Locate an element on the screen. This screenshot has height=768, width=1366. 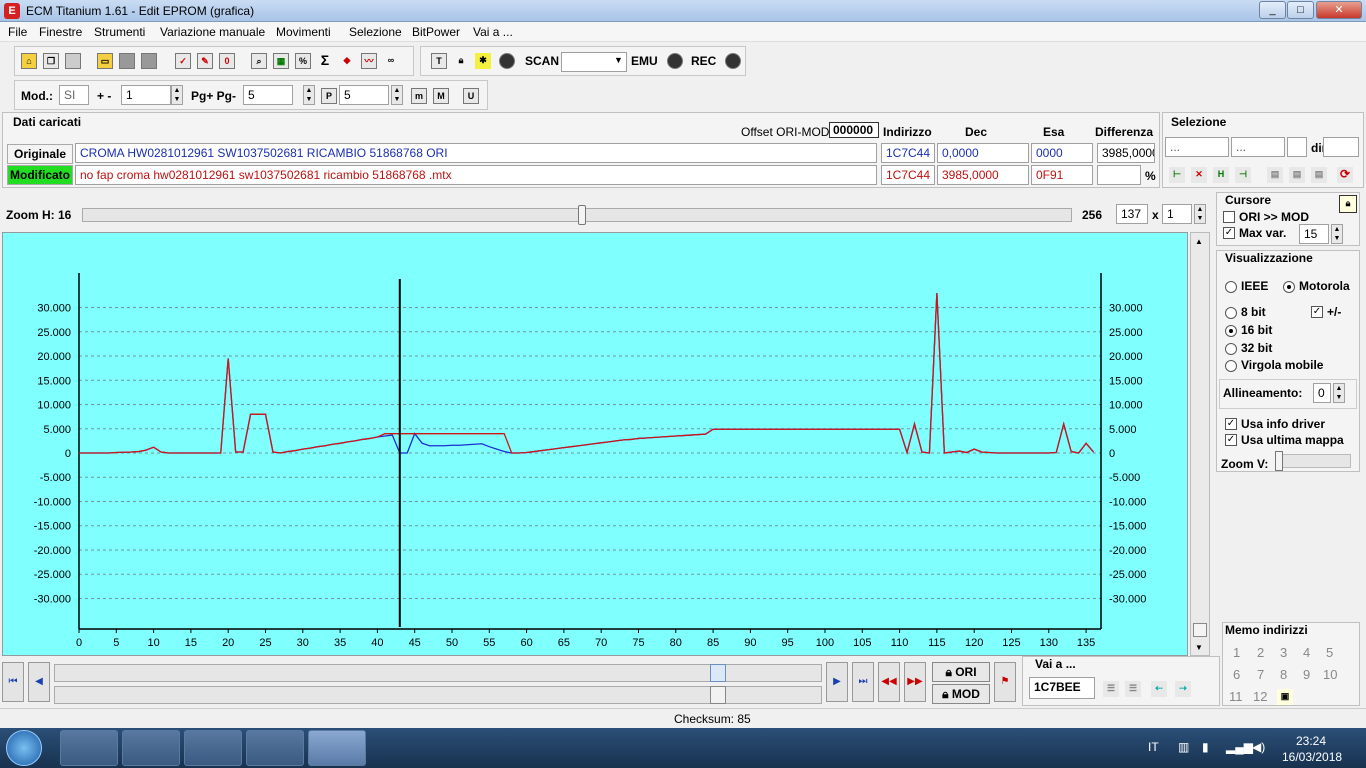
plusminus-field: 1 is located at coordinates (146, 95).